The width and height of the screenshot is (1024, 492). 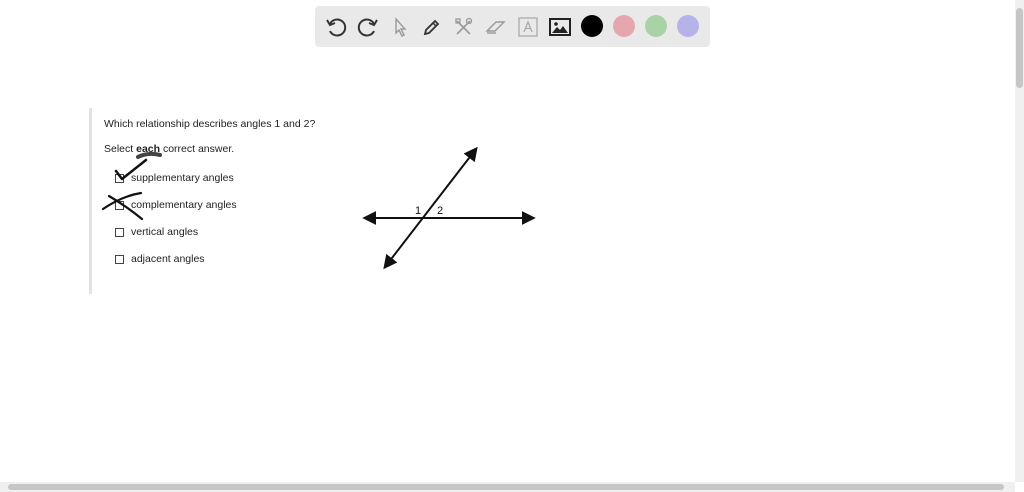 I want to click on tools-button, so click(x=464, y=26).